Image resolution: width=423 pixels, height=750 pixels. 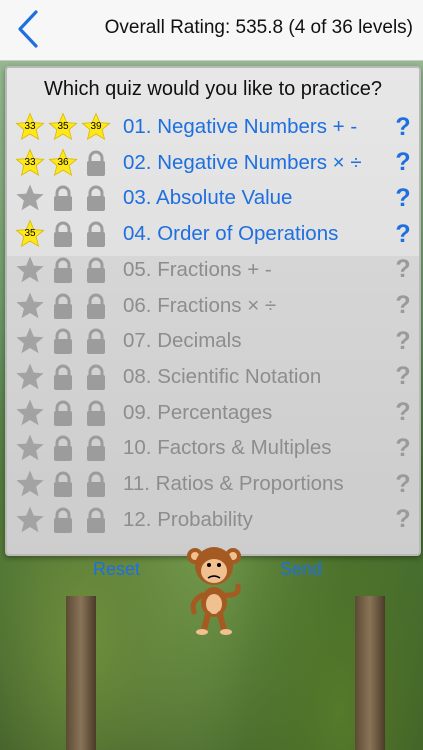 I want to click on quiz-title: 12. Probability, so click(x=257, y=520).